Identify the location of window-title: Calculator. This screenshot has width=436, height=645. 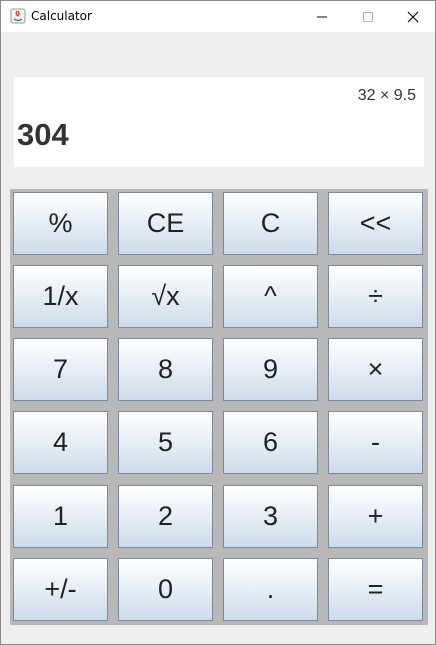
(61, 16).